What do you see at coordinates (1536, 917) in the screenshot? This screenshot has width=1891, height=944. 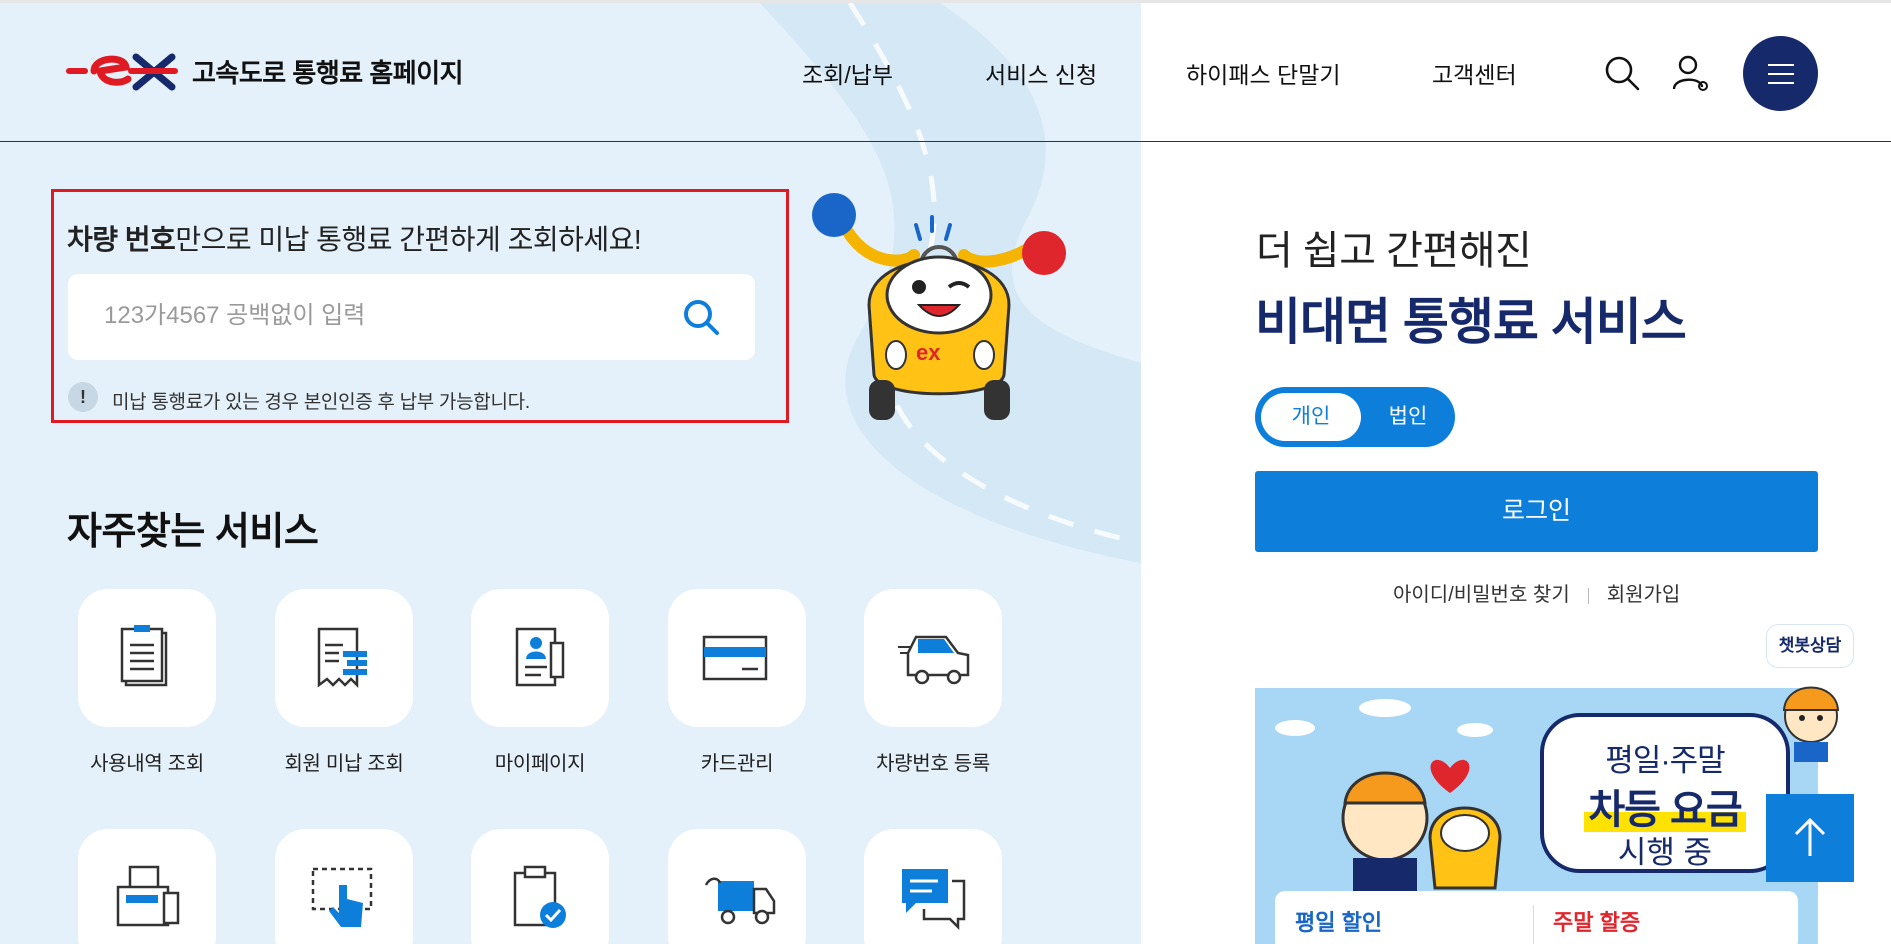 I see `banner-info-card: 평일 할인 주말 할증` at bounding box center [1536, 917].